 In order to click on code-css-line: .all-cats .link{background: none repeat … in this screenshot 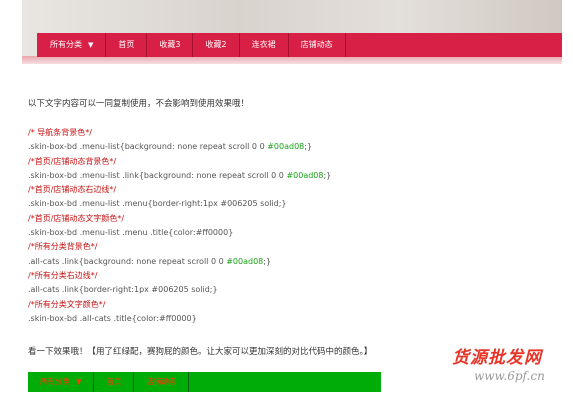, I will do `click(288, 262)`.